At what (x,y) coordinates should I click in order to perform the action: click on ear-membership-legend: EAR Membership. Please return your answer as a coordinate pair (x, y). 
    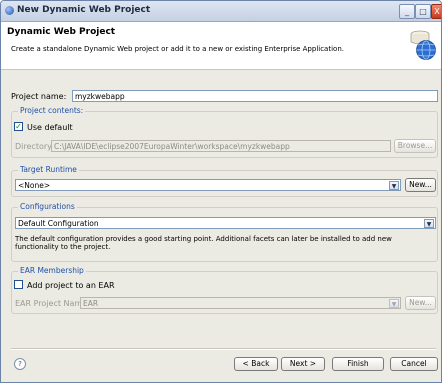
    Looking at the image, I should click on (52, 270).